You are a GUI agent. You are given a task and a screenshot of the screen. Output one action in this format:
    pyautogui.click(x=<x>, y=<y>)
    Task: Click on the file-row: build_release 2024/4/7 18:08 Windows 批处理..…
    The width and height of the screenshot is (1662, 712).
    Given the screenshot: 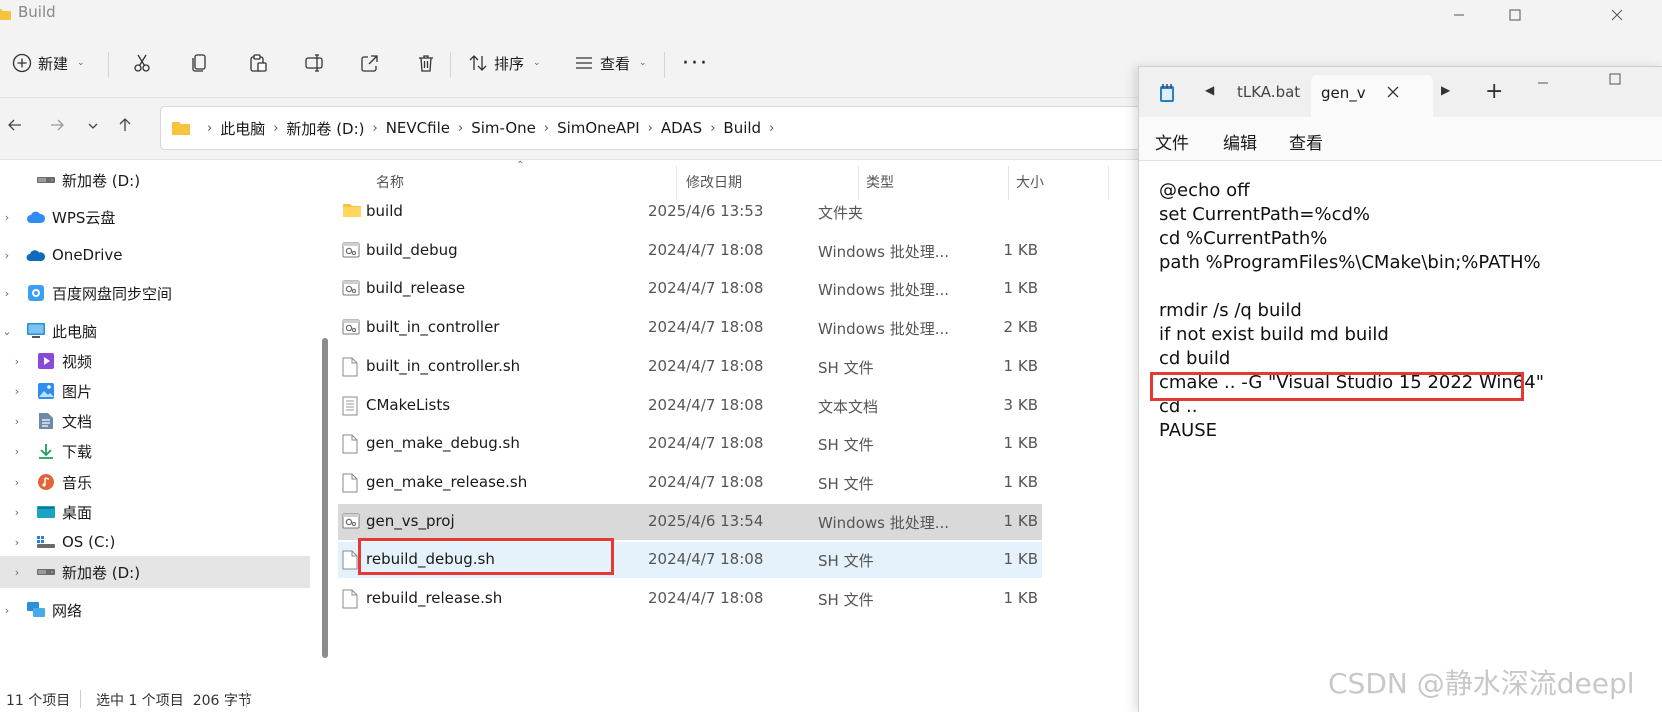 What is the action you would take?
    pyautogui.click(x=690, y=289)
    